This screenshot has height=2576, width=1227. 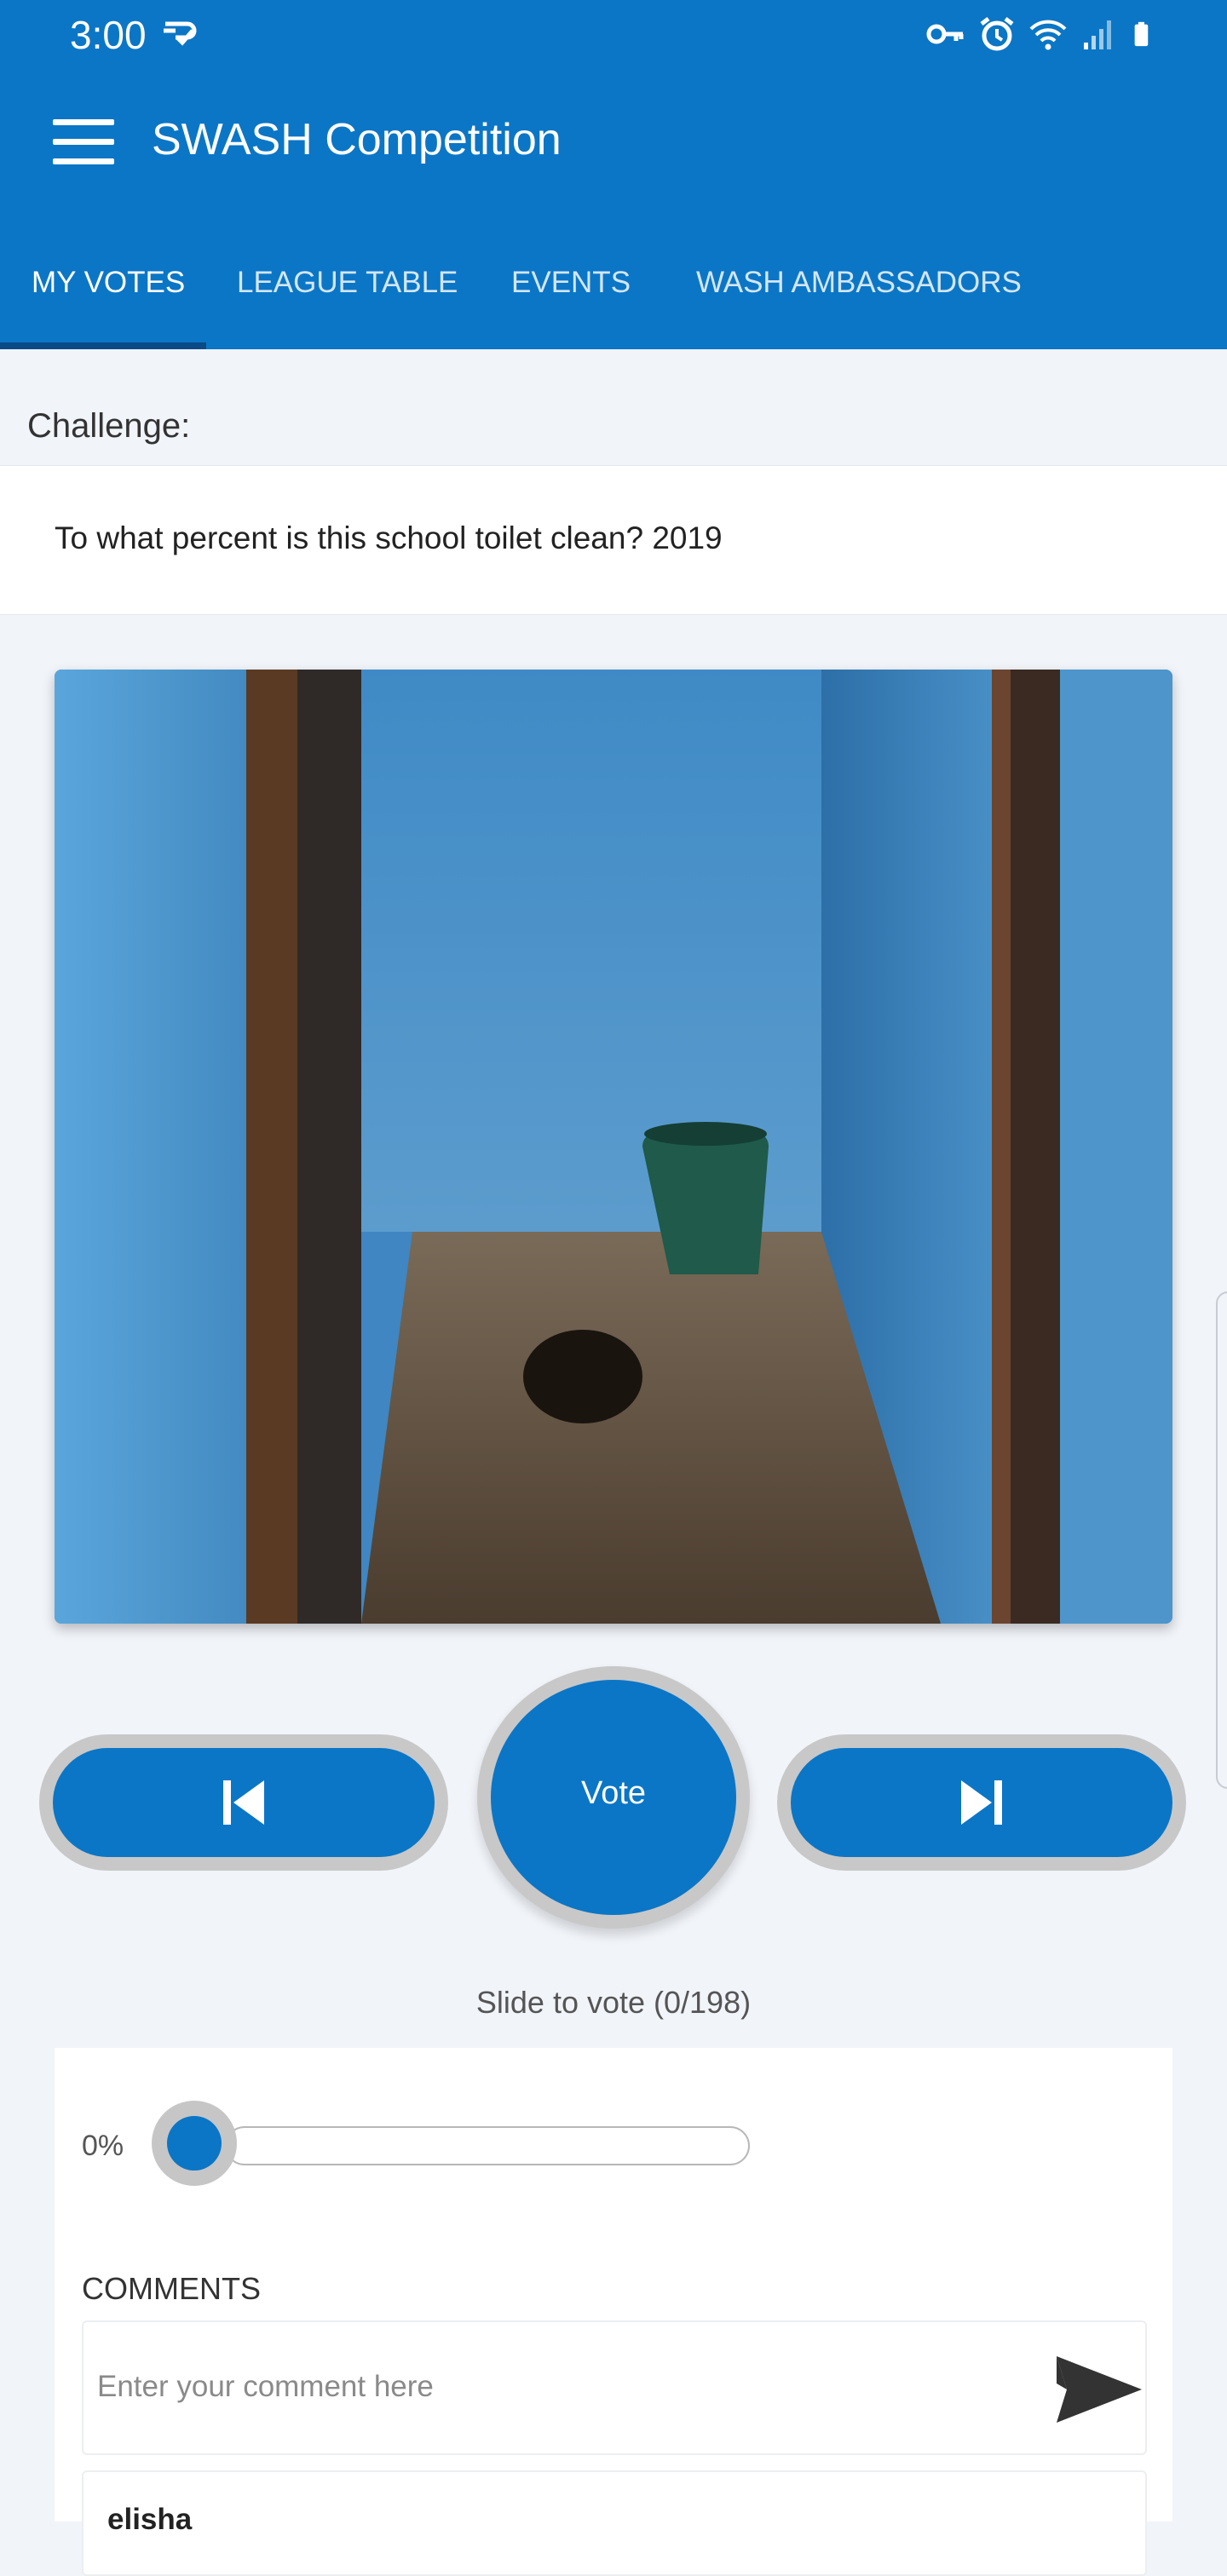 I want to click on send-icon, so click(x=1099, y=2389).